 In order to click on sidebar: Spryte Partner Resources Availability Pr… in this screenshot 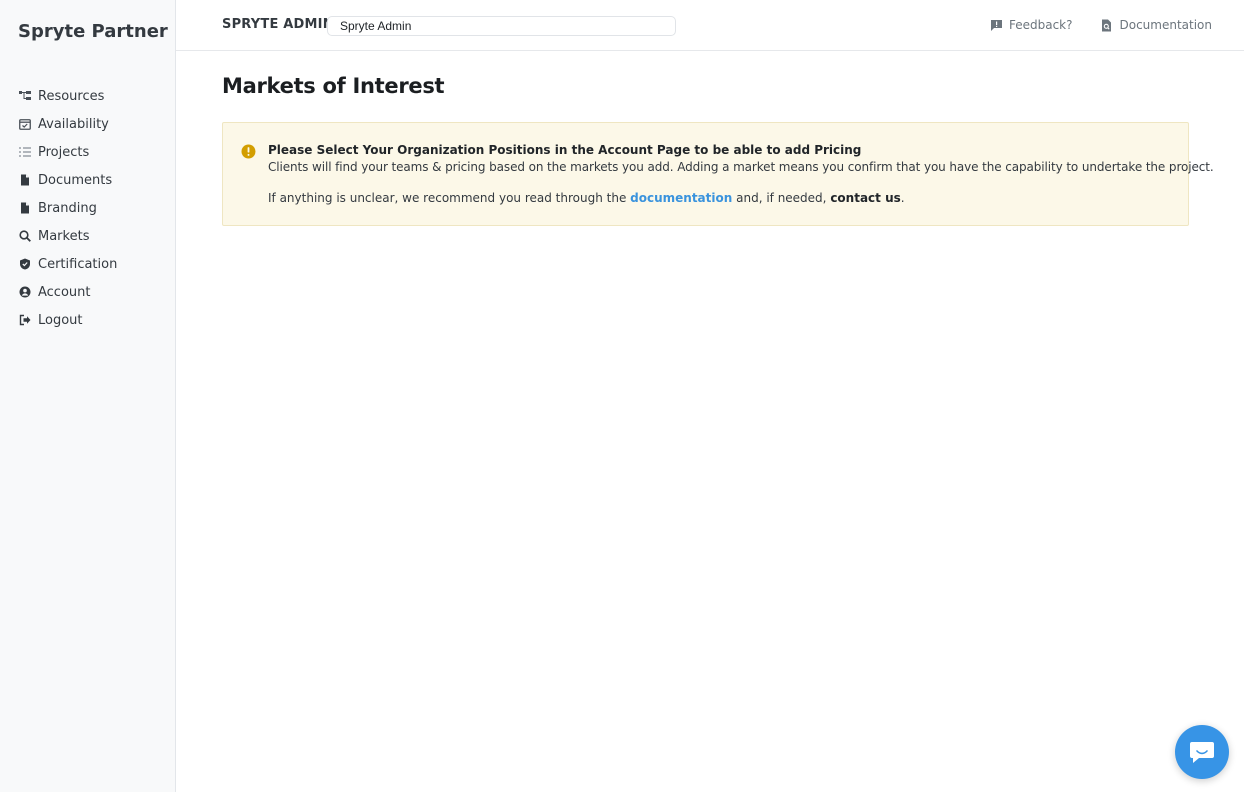, I will do `click(88, 396)`.